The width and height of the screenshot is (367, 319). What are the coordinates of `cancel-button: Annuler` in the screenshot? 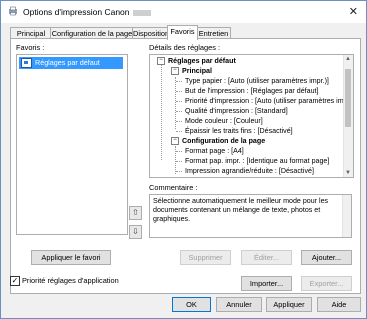 It's located at (239, 304).